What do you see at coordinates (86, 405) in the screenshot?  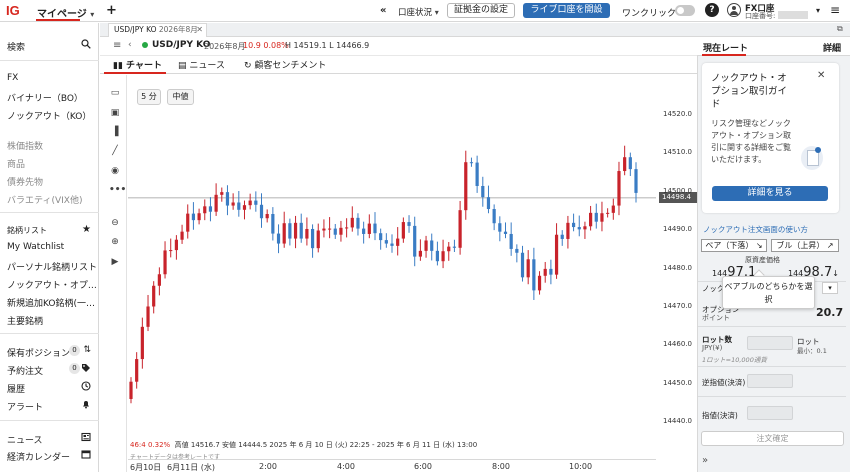 I see `bell-icon` at bounding box center [86, 405].